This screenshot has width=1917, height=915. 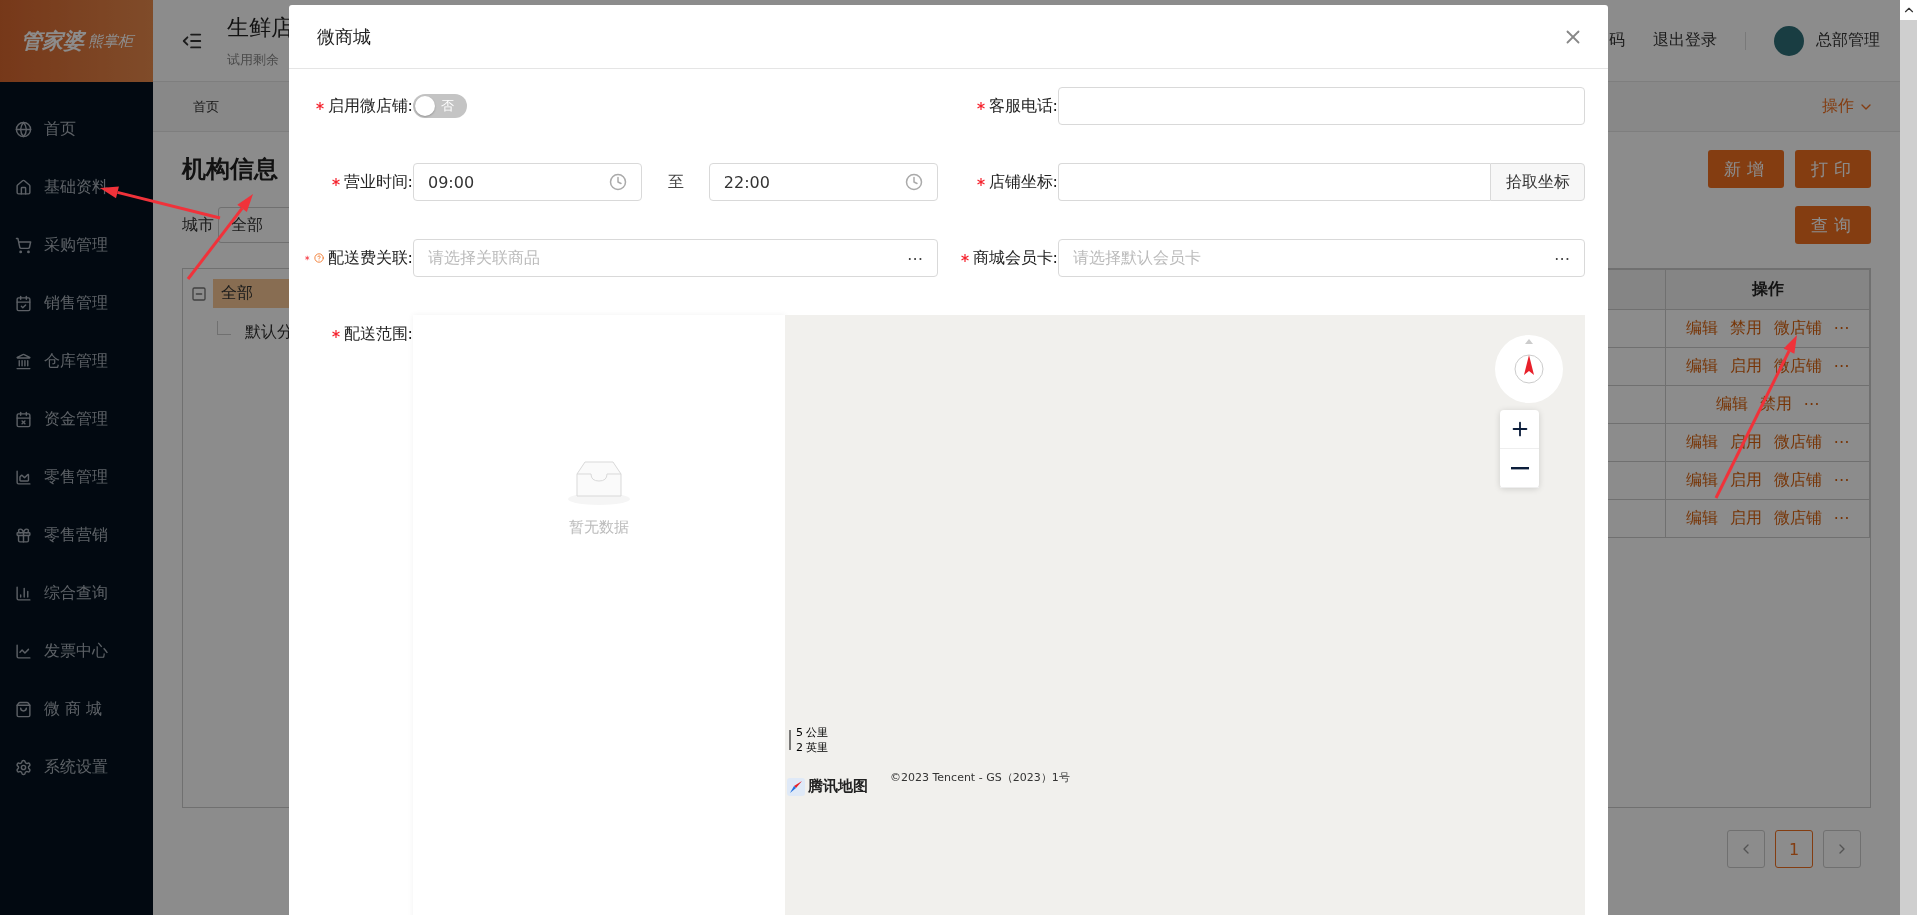 What do you see at coordinates (253, 59) in the screenshot?
I see `trial-text: 试用剩余` at bounding box center [253, 59].